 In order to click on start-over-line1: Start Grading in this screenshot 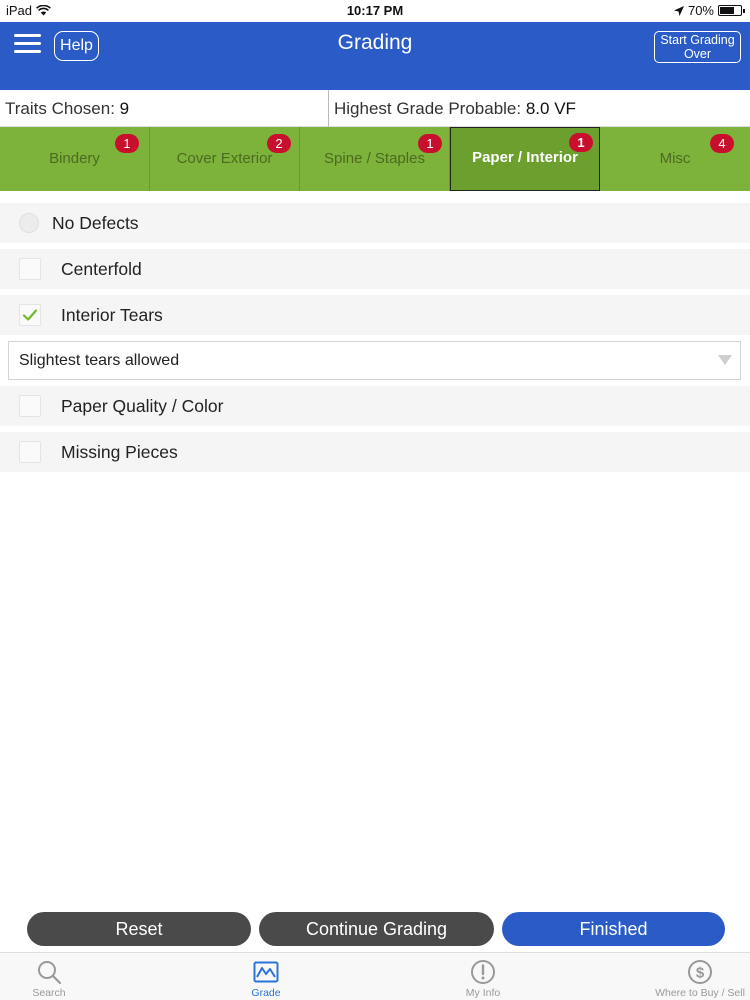, I will do `click(697, 40)`.